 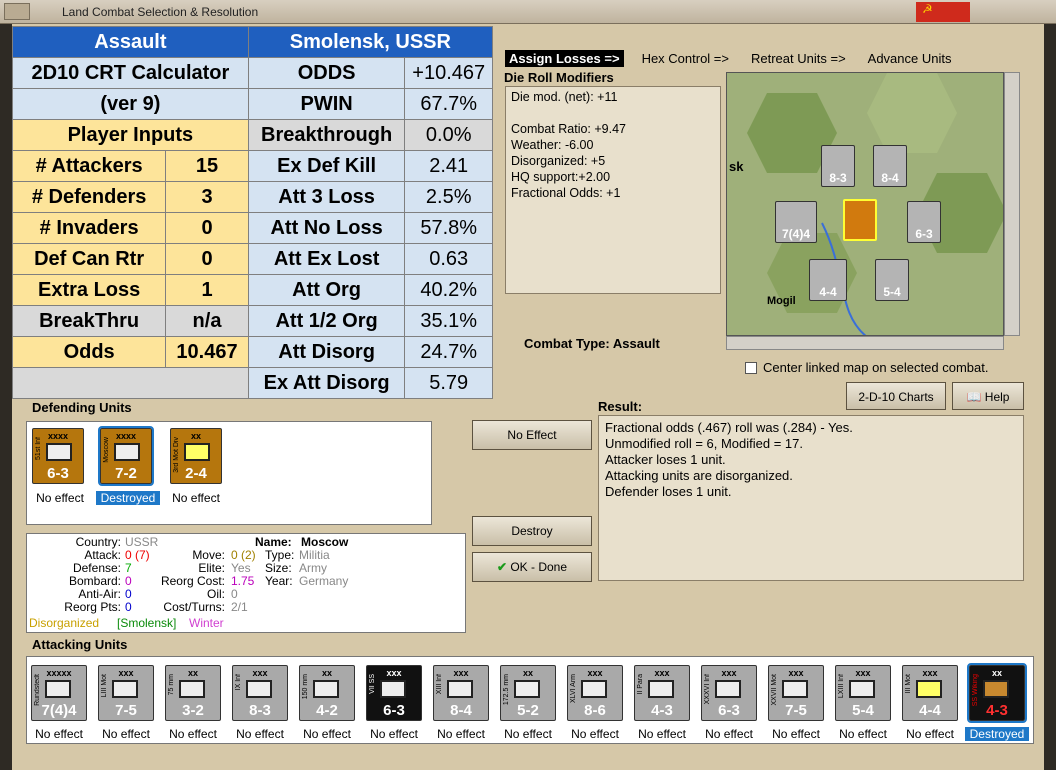 What do you see at coordinates (439, 684) in the screenshot?
I see `unit-name: XIII Inf` at bounding box center [439, 684].